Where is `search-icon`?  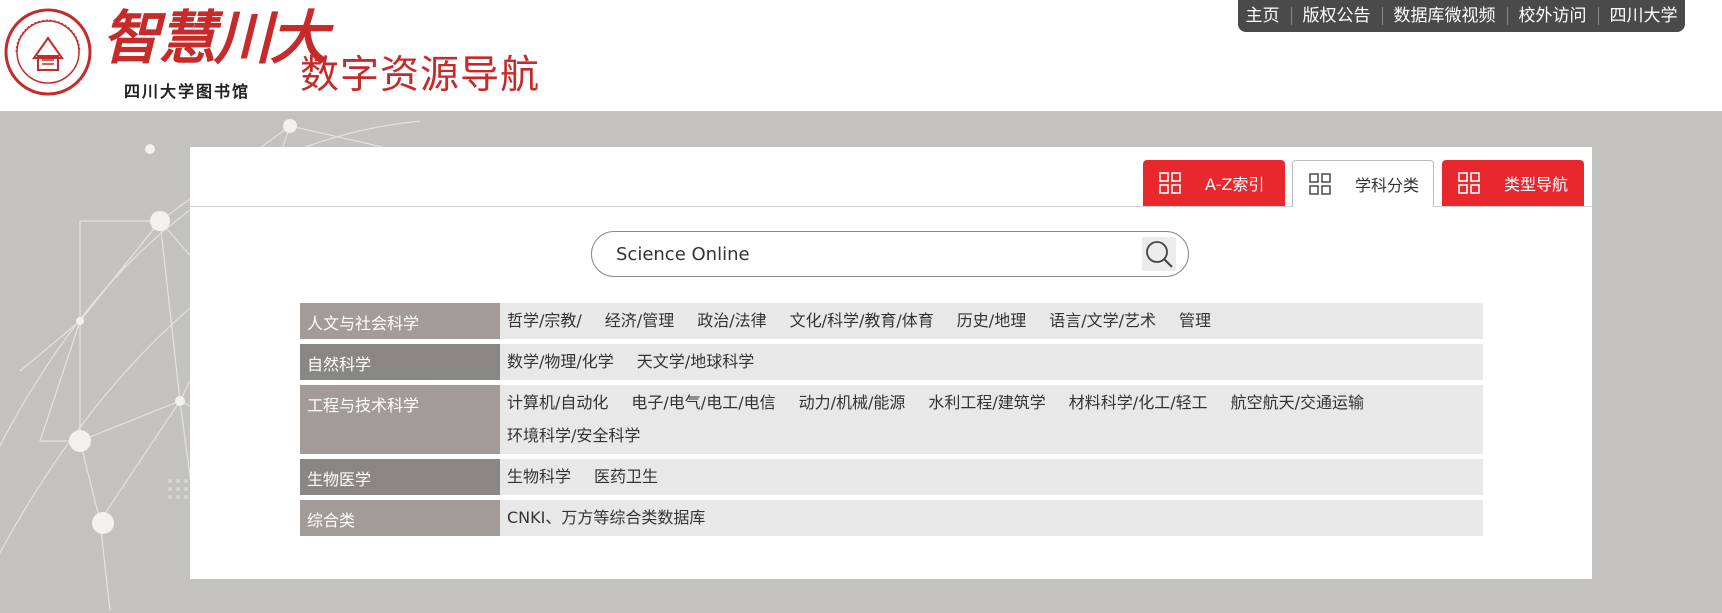
search-icon is located at coordinates (1159, 254).